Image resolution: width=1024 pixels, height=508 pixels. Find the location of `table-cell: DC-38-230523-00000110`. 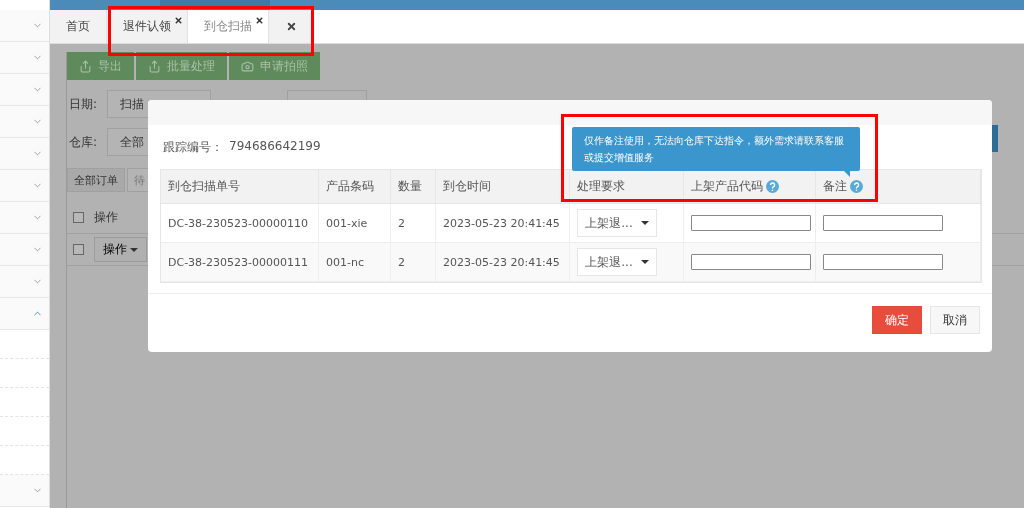

table-cell: DC-38-230523-00000110 is located at coordinates (240, 223).